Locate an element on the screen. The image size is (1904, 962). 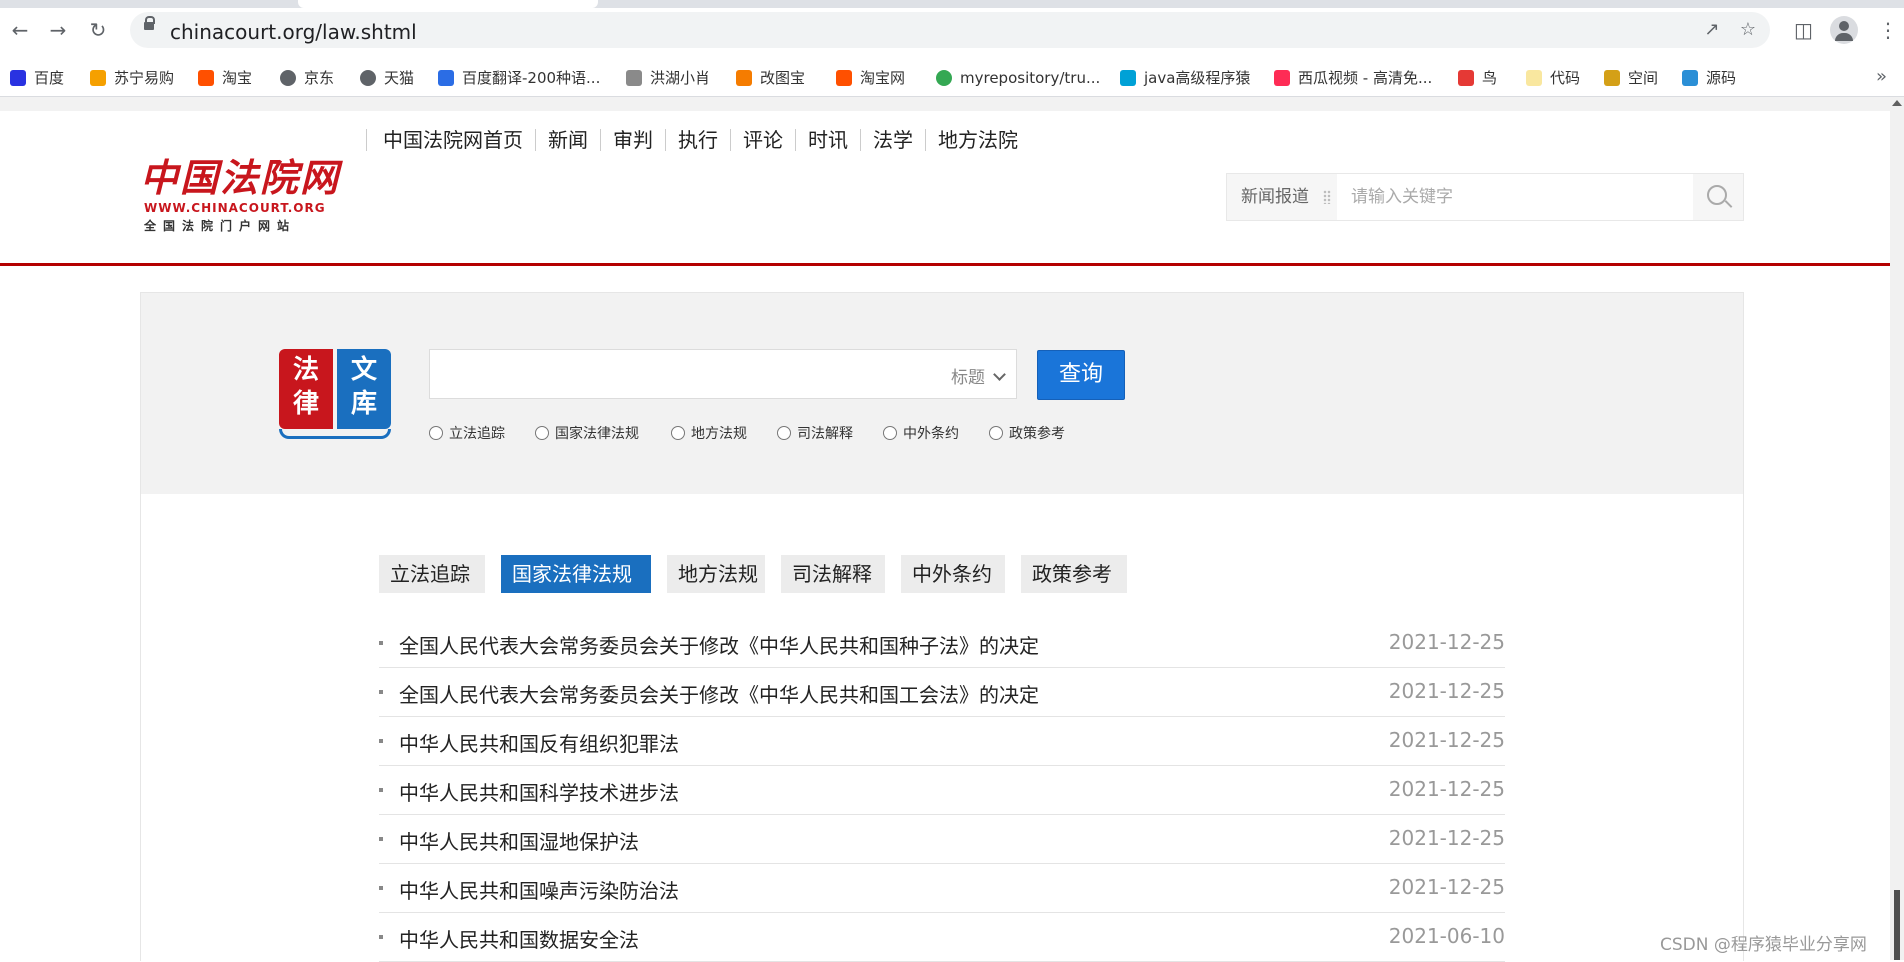
site-search-input: 请输入关键字 is located at coordinates (1402, 197).